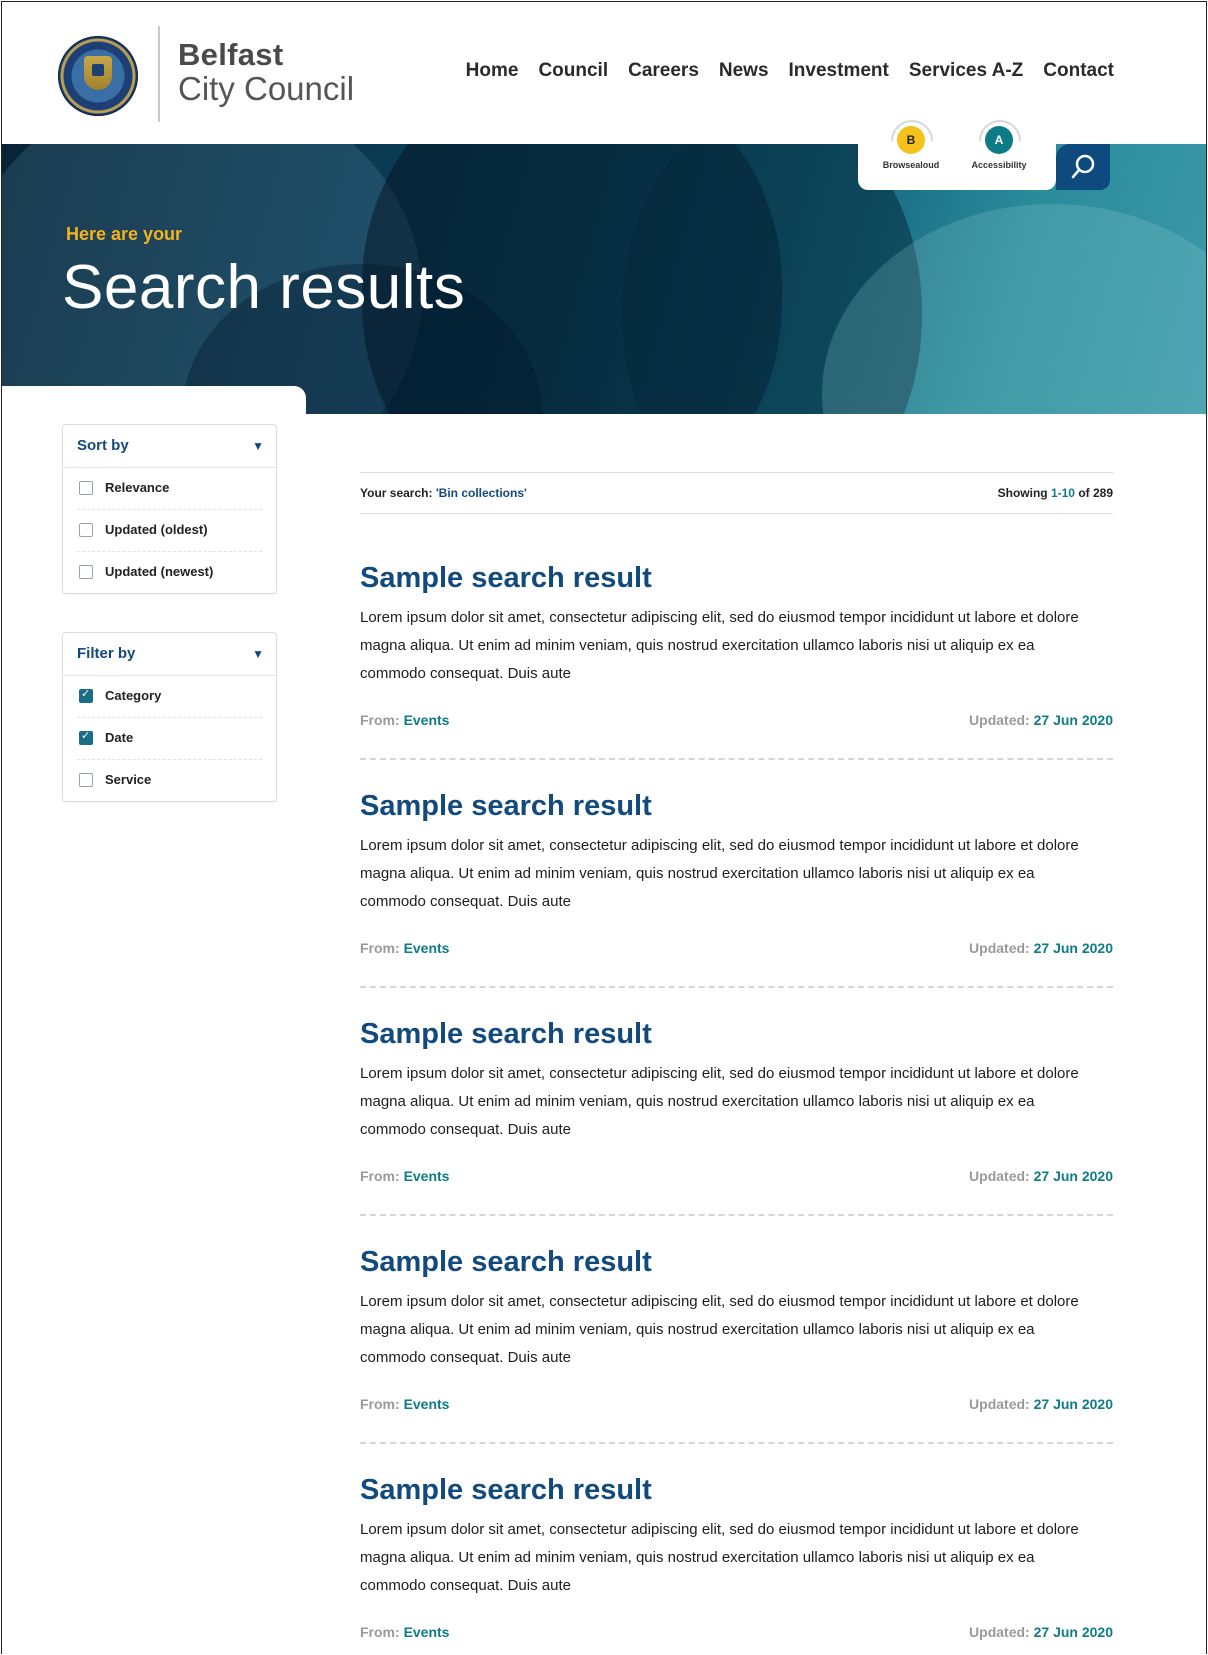 The width and height of the screenshot is (1208, 1655). I want to click on logo-line-1: Belfast, so click(231, 54).